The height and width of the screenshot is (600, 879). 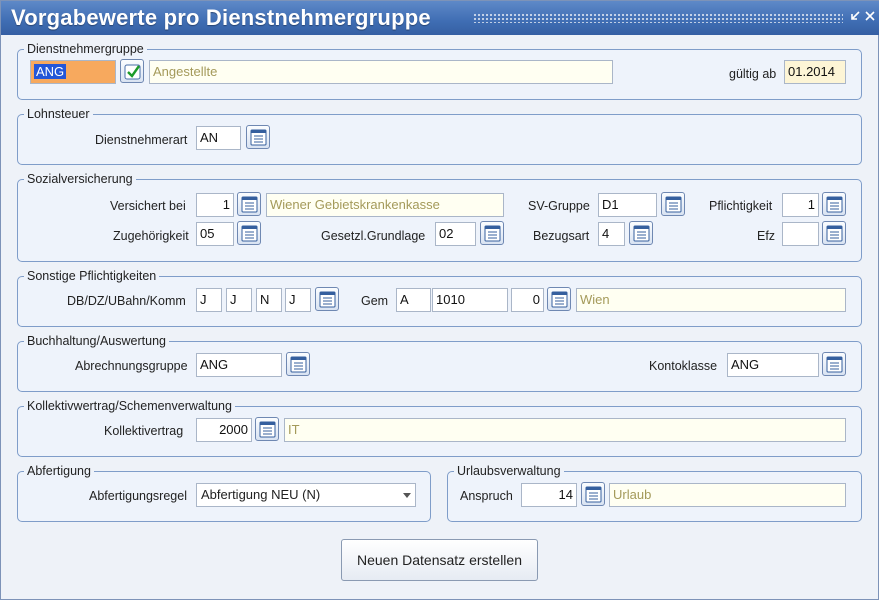 I want to click on gueltig-ab-label: gültig ab, so click(x=753, y=74).